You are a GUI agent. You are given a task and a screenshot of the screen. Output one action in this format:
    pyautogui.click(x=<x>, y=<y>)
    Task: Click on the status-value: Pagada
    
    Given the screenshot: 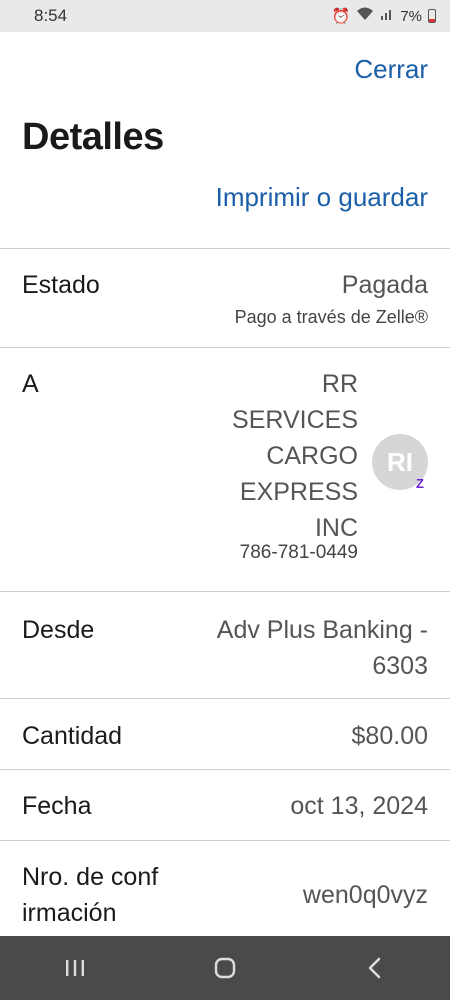 What is the action you would take?
    pyautogui.click(x=384, y=285)
    